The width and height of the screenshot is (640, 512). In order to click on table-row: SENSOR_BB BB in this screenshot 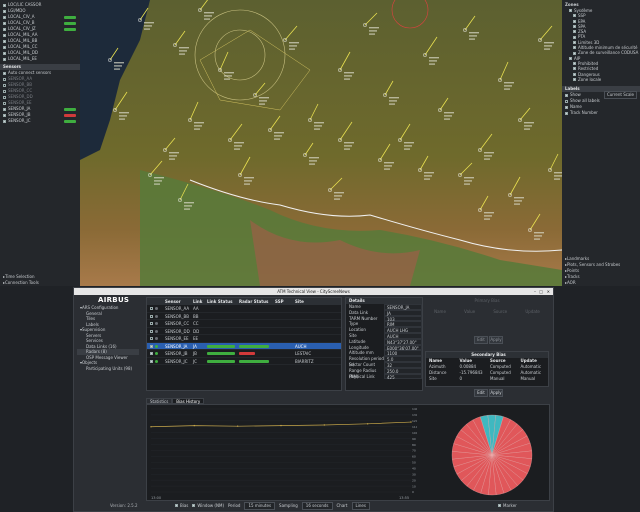, I will do `click(244, 316)`.